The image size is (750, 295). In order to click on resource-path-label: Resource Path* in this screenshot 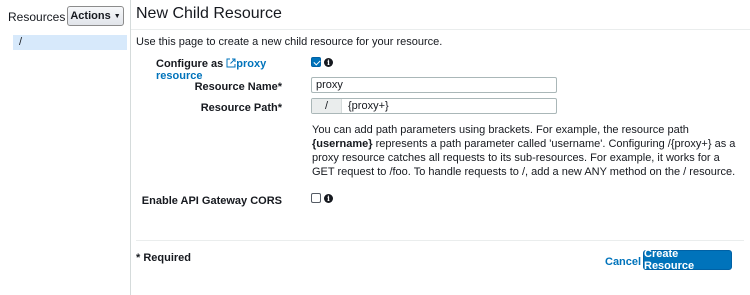, I will do `click(241, 108)`.